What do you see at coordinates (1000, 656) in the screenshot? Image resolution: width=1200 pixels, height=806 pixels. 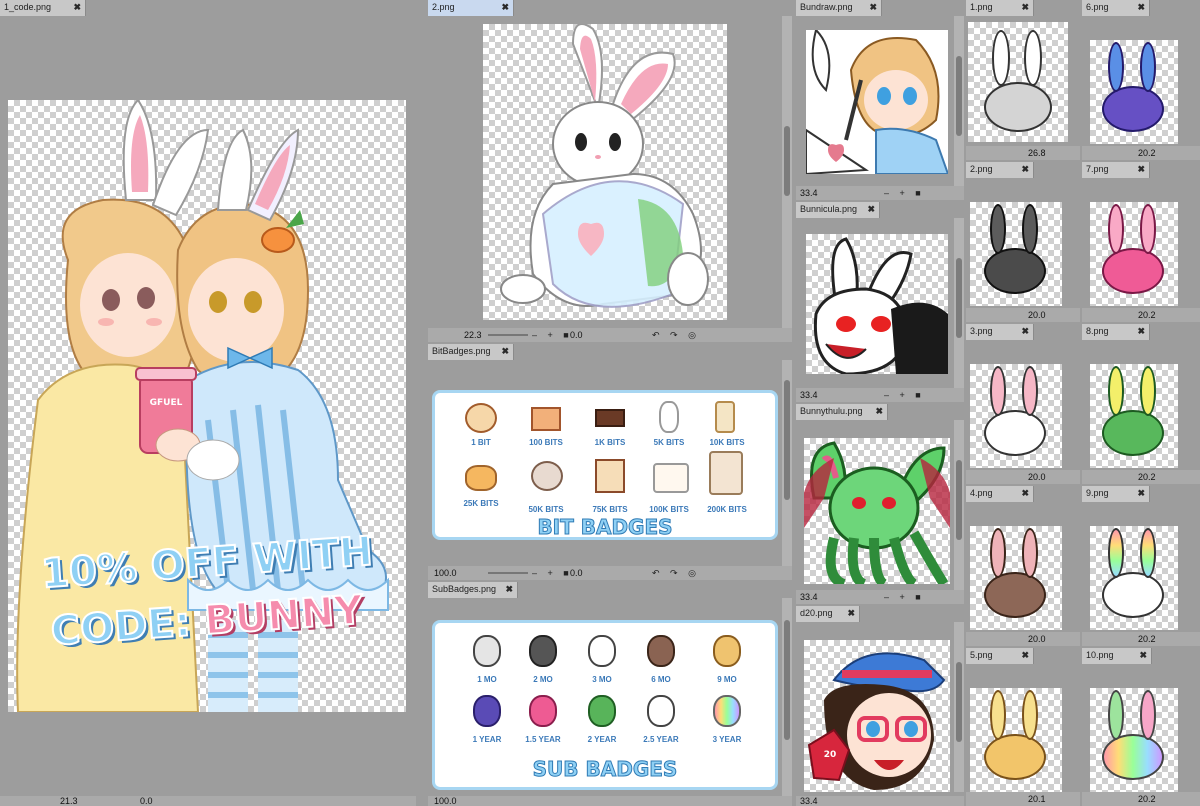 I see `tab-emote: 5.png ✖` at bounding box center [1000, 656].